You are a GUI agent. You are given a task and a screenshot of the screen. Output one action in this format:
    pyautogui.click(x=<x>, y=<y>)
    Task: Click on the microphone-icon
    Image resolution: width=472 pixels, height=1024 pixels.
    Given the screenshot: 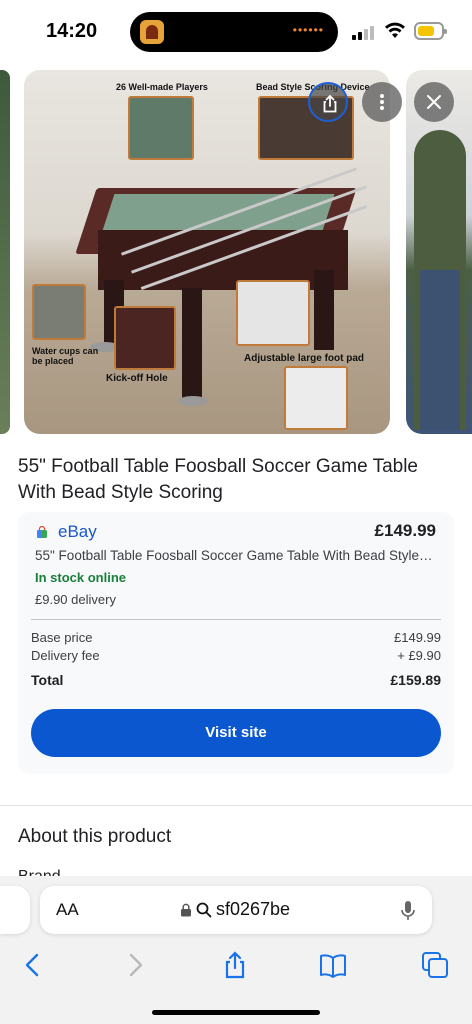 What is the action you would take?
    pyautogui.click(x=408, y=911)
    